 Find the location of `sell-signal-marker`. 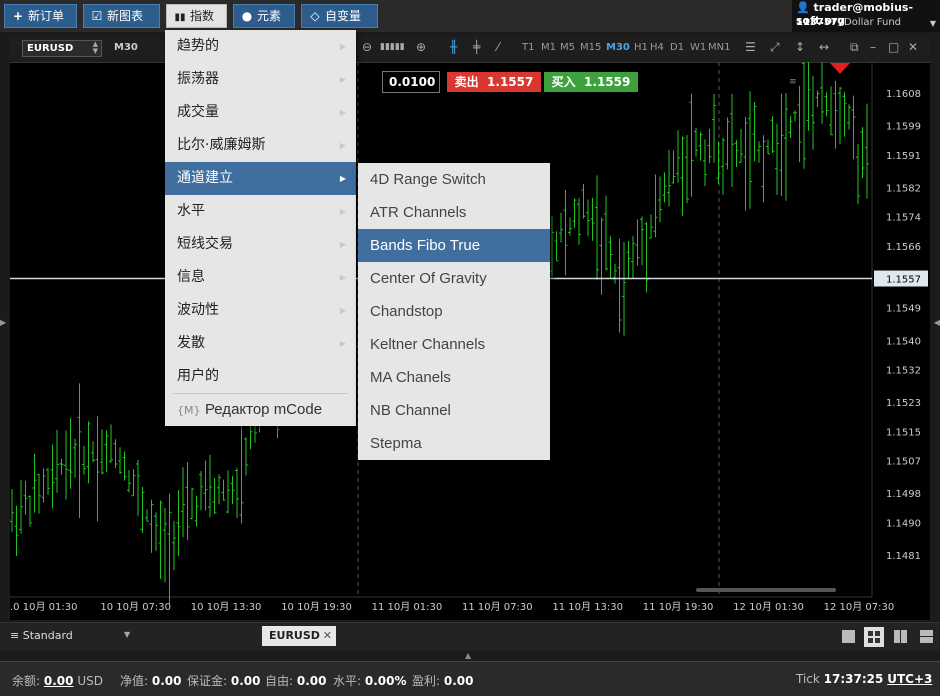

sell-signal-marker is located at coordinates (840, 68).